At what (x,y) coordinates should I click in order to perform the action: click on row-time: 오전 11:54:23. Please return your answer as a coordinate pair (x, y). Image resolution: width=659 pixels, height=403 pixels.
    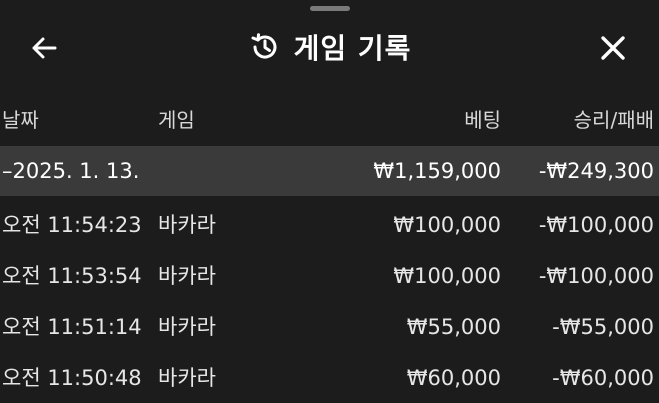
    Looking at the image, I should click on (72, 225).